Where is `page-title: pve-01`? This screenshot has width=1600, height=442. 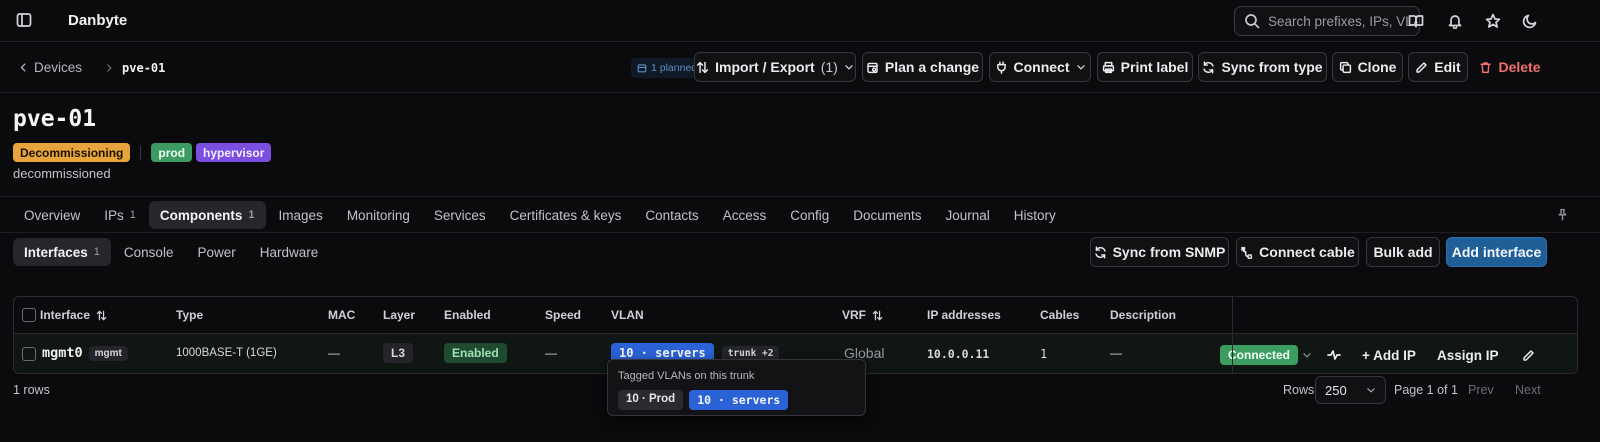
page-title: pve-01 is located at coordinates (55, 119).